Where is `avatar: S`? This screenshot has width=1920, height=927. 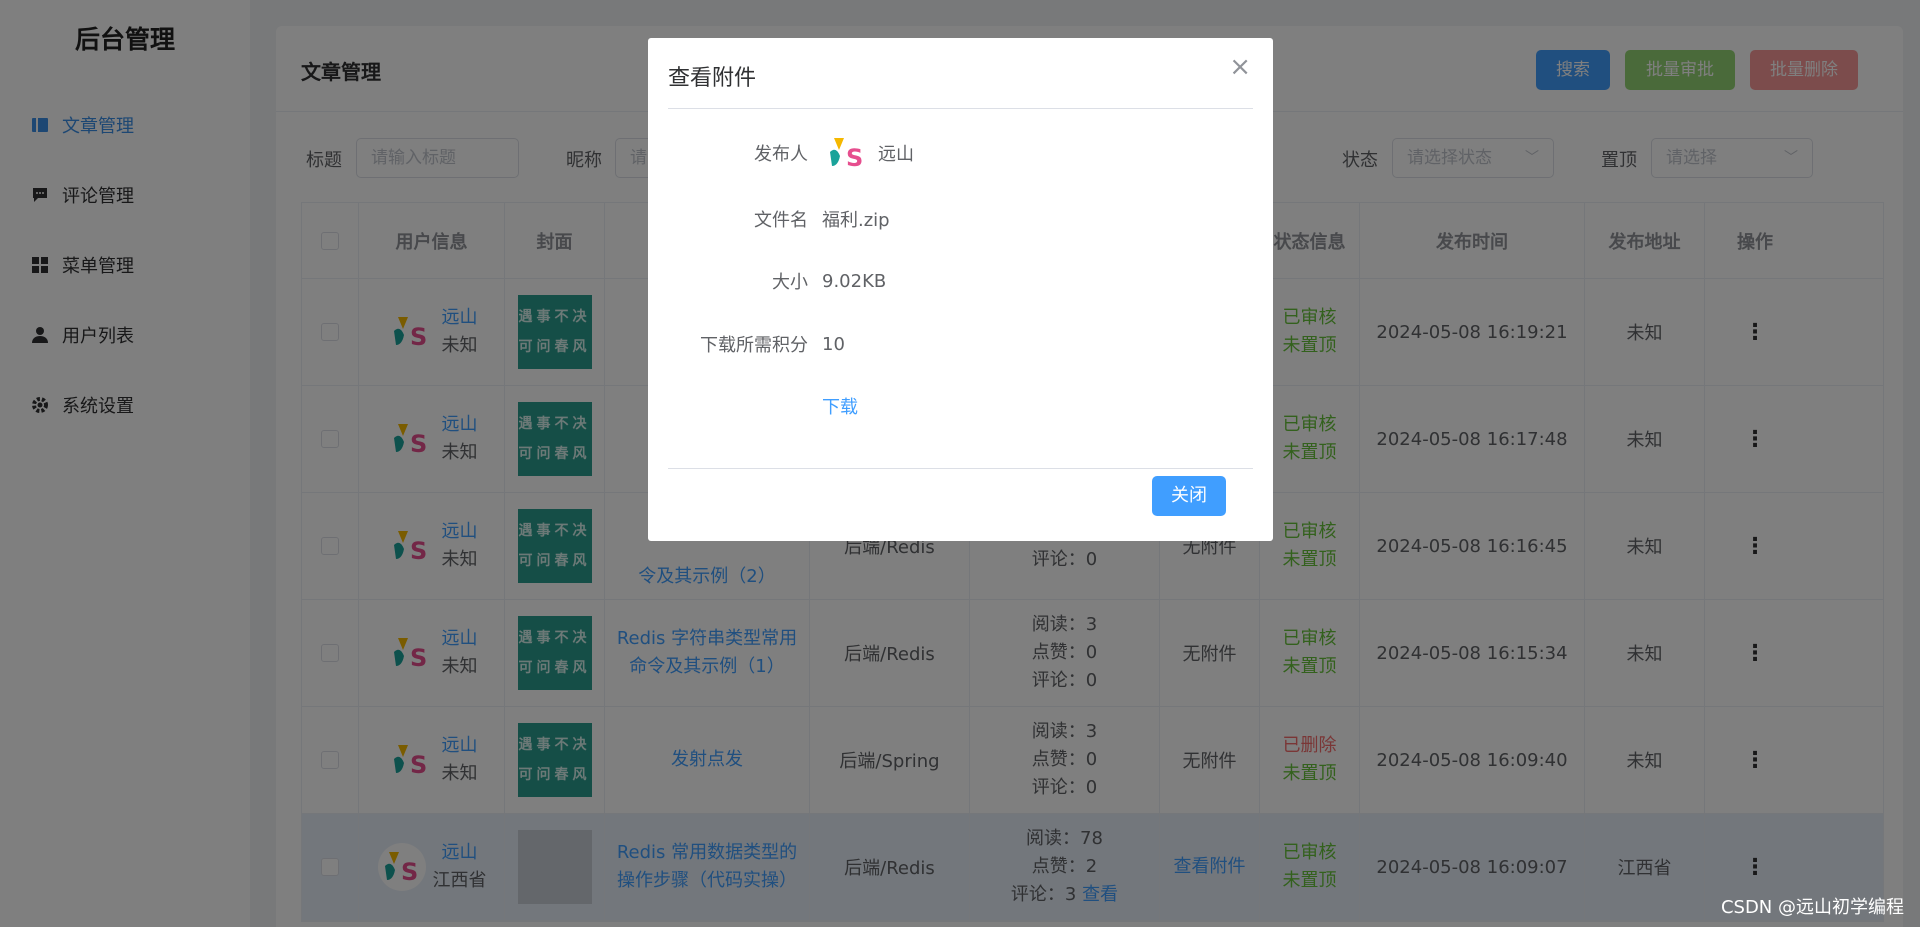 avatar: S is located at coordinates (847, 153).